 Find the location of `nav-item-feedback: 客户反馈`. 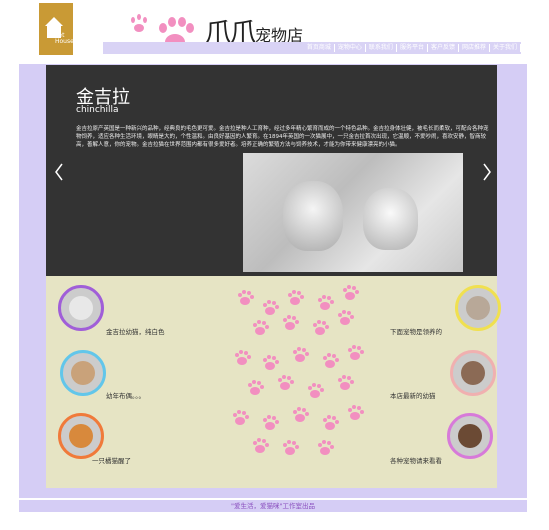

nav-item-feedback: 客户反馈 is located at coordinates (443, 48).